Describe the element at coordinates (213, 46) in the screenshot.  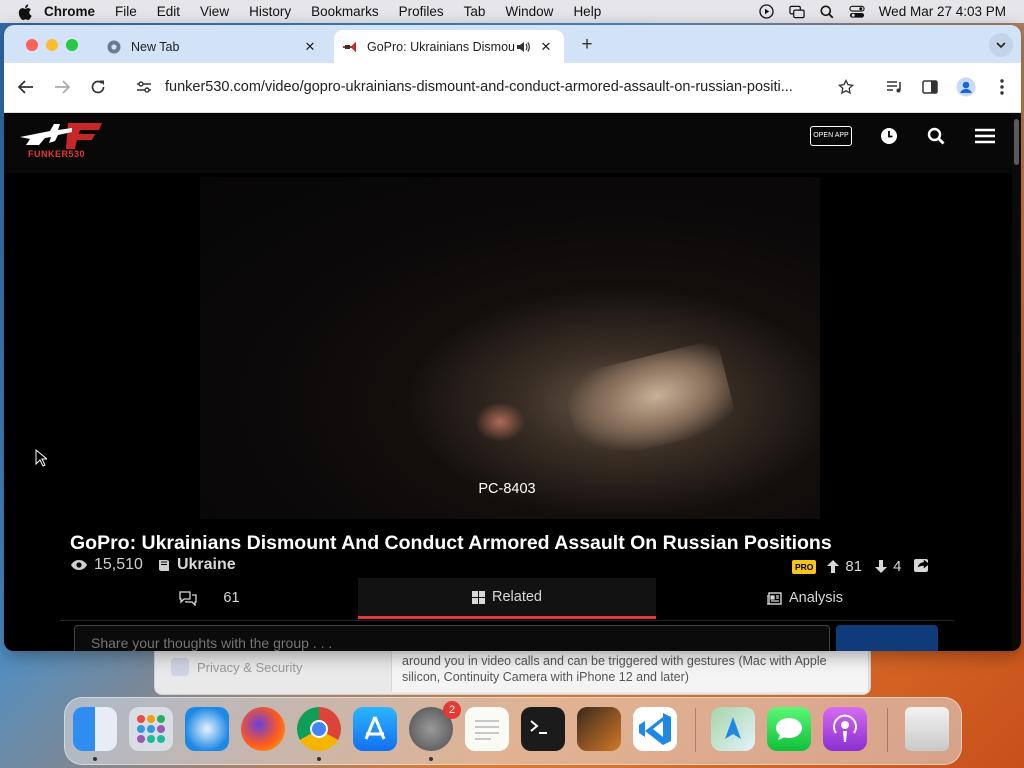
I see `tab-new-tab: New Tab ✕` at that location.